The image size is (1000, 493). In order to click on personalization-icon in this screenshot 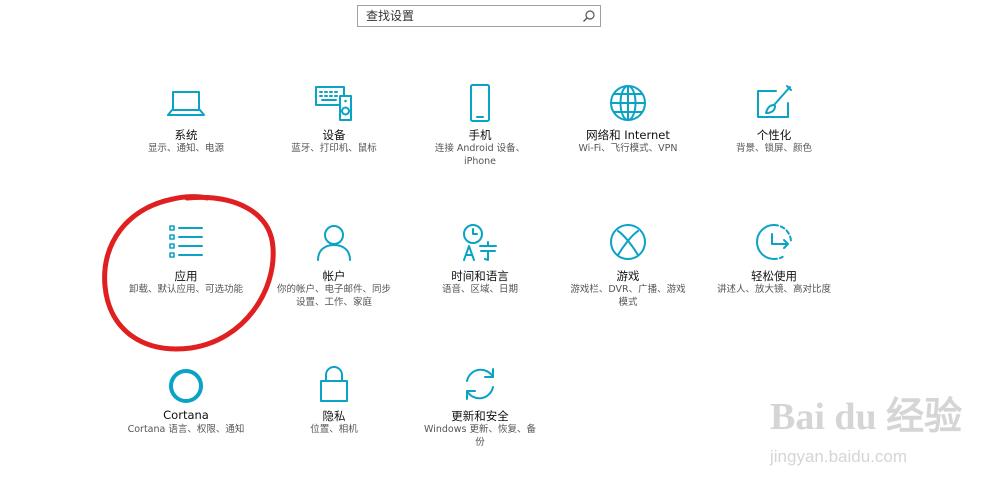, I will do `click(774, 101)`.